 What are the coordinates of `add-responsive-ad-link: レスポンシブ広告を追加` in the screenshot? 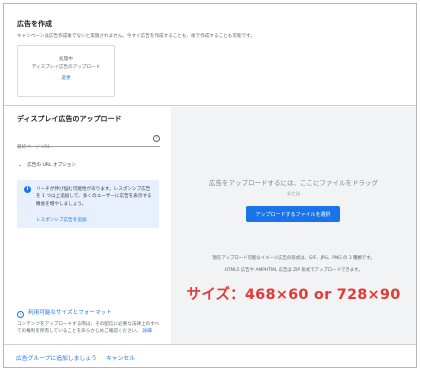 It's located at (61, 220).